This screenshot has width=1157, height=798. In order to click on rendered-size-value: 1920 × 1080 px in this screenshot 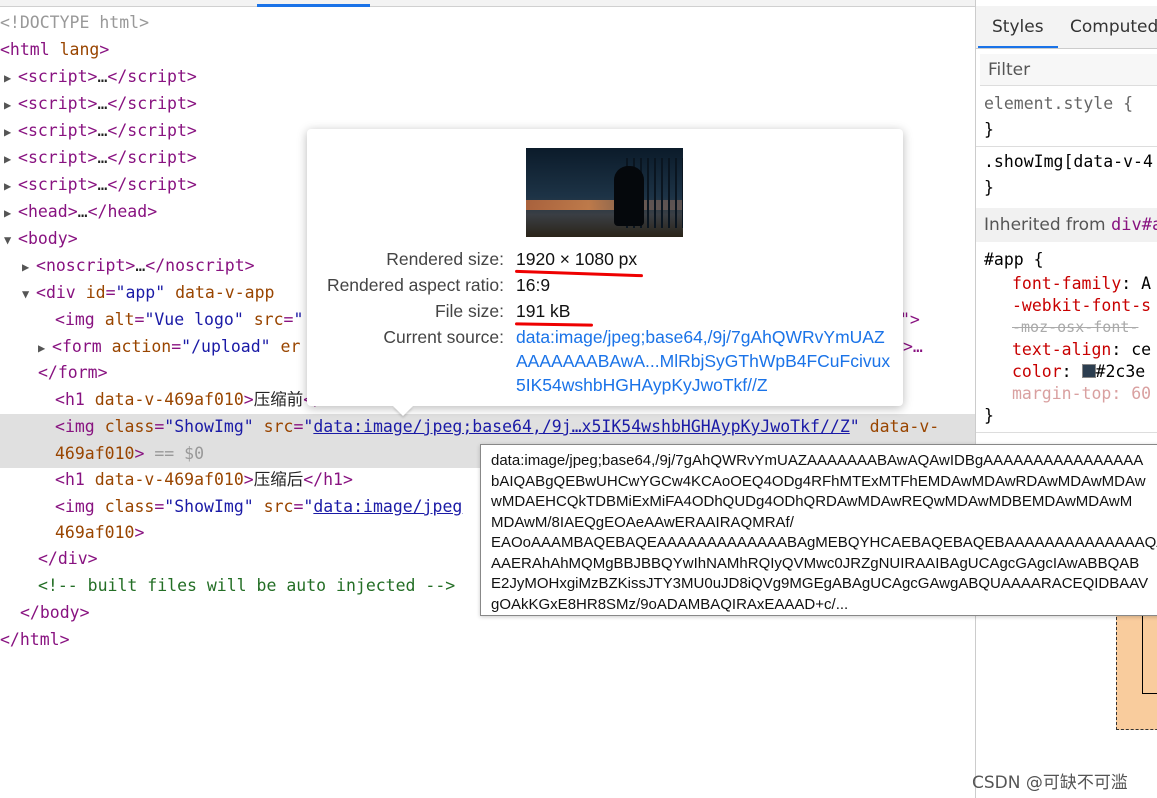, I will do `click(577, 259)`.